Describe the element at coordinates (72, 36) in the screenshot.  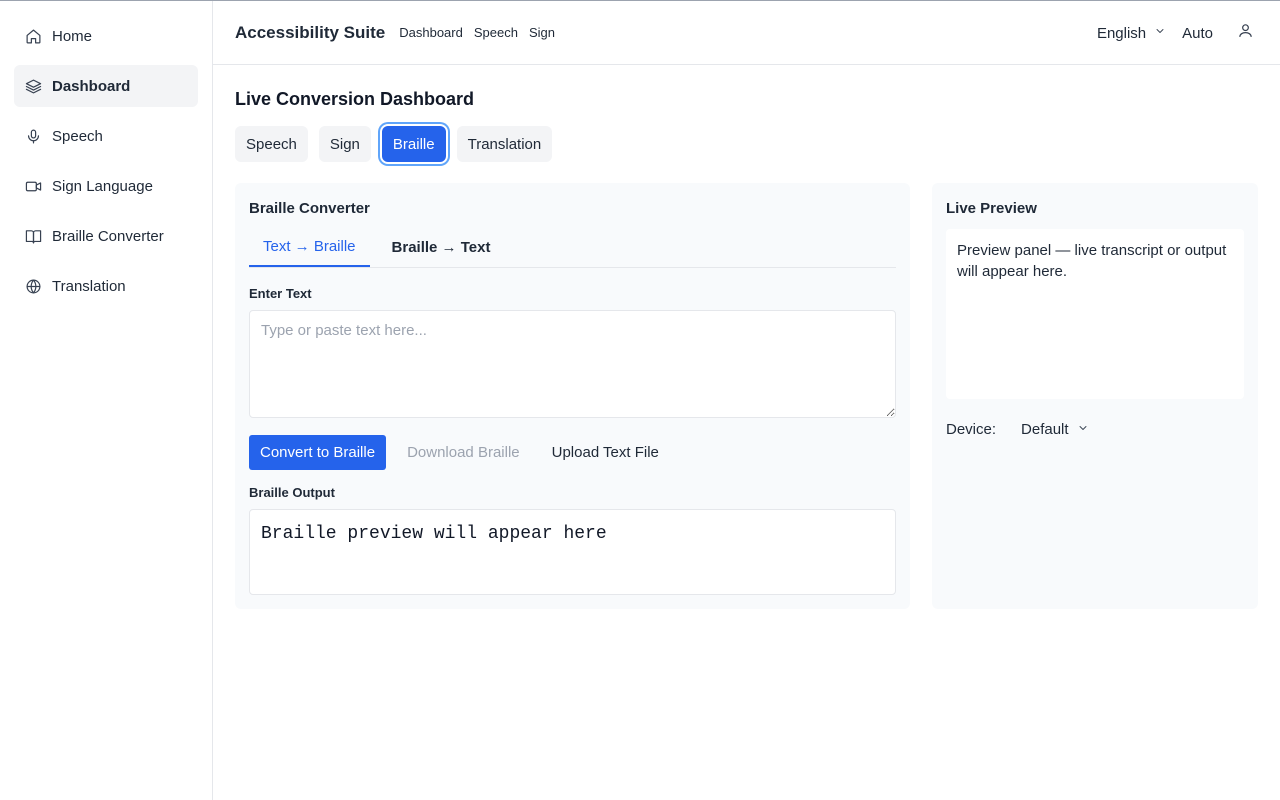
I see `sidebar-item-label: Home` at that location.